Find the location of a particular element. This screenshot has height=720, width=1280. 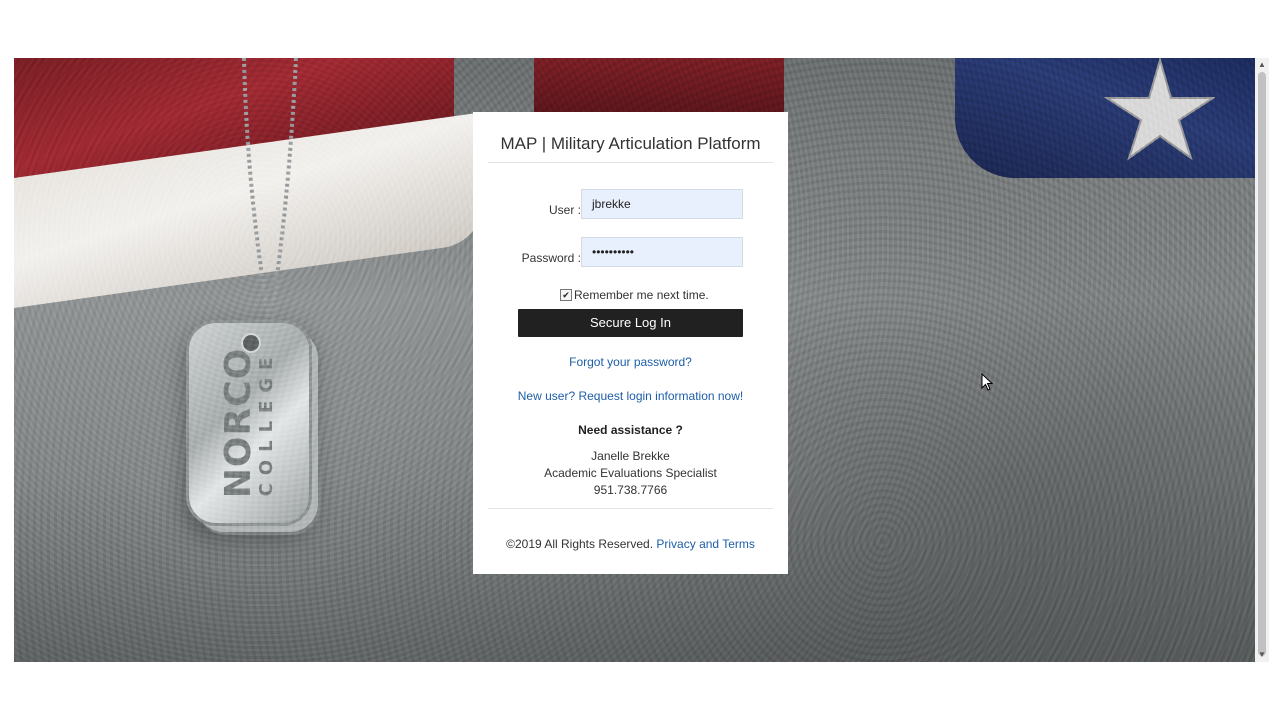

dogtag-logo-line1: NORCO is located at coordinates (238, 423).